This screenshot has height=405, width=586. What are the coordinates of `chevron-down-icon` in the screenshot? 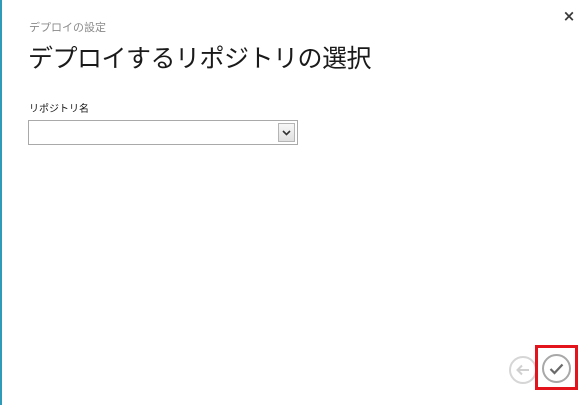 It's located at (286, 132).